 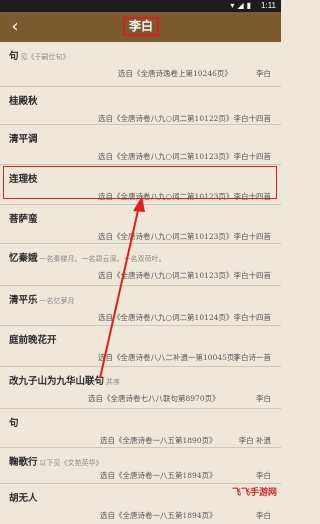 I want to click on status-bar: ▾ ◢ ▮ 1:11, so click(x=140, y=6).